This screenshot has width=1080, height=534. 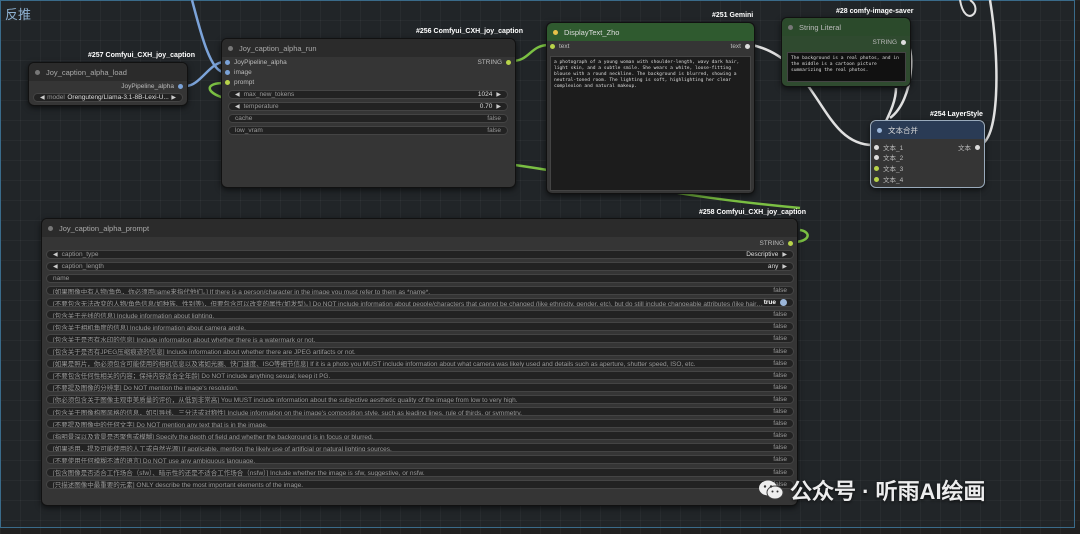 I want to click on input-slot-image: image, so click(x=238, y=72).